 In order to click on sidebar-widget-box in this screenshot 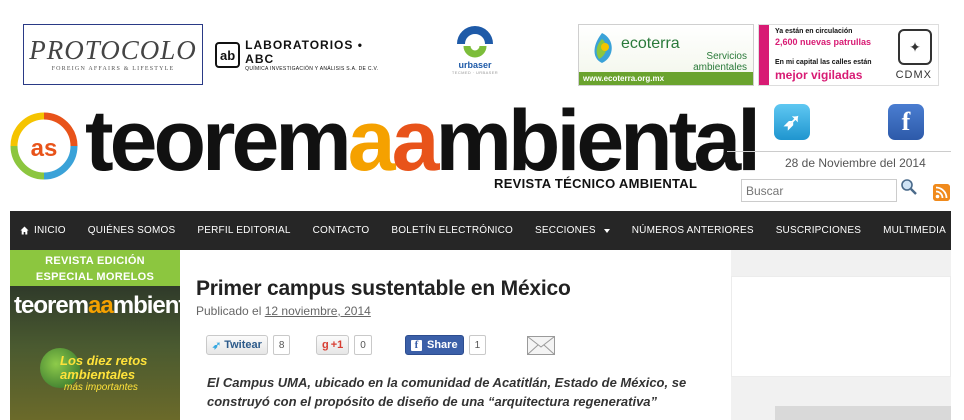, I will do `click(841, 326)`.